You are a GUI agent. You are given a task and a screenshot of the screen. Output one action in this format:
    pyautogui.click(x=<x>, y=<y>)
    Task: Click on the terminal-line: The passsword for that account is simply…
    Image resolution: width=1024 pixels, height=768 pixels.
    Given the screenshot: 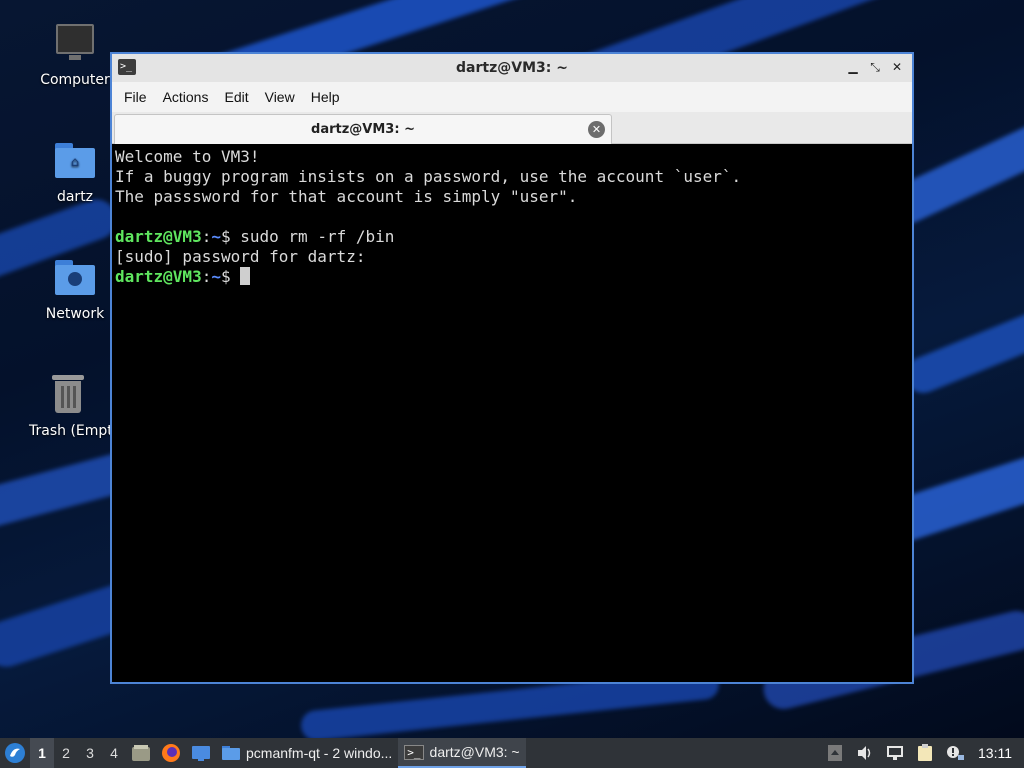 What is the action you would take?
    pyautogui.click(x=346, y=196)
    